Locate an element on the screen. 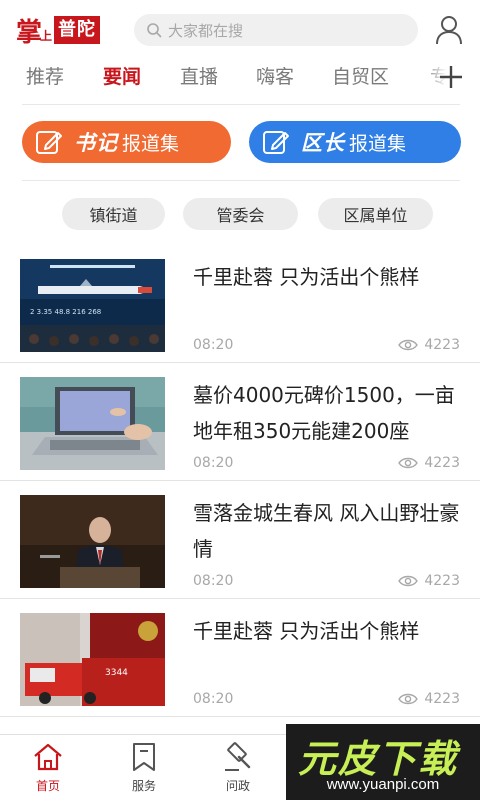 The height and width of the screenshot is (800, 480). nav-label: 问政 is located at coordinates (237, 786).